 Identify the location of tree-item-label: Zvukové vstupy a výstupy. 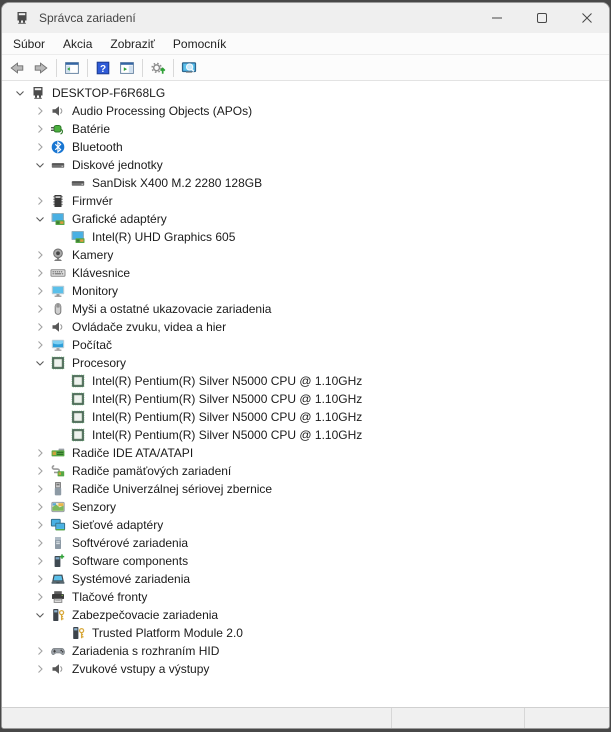
(141, 669).